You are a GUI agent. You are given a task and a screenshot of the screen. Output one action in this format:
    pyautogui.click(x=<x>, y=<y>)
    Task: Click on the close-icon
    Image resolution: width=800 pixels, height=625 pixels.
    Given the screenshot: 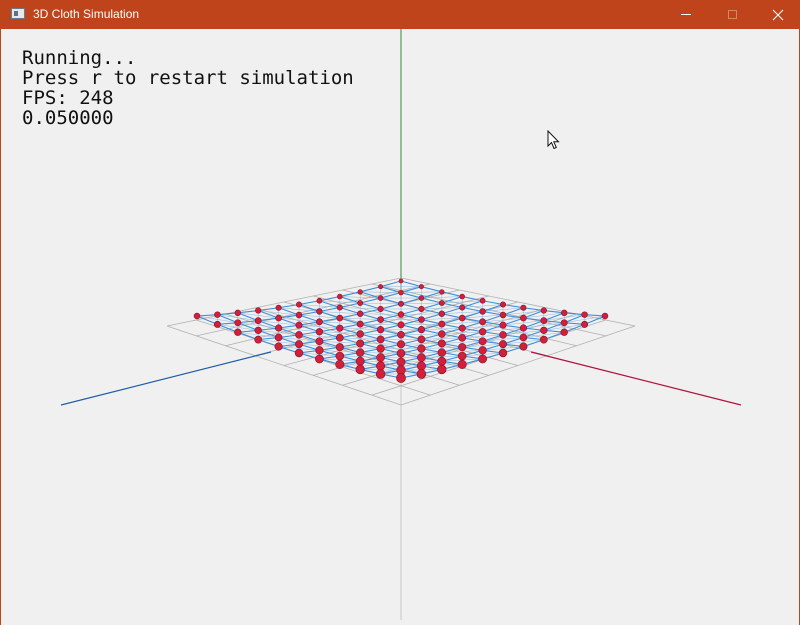 What is the action you would take?
    pyautogui.click(x=778, y=14)
    